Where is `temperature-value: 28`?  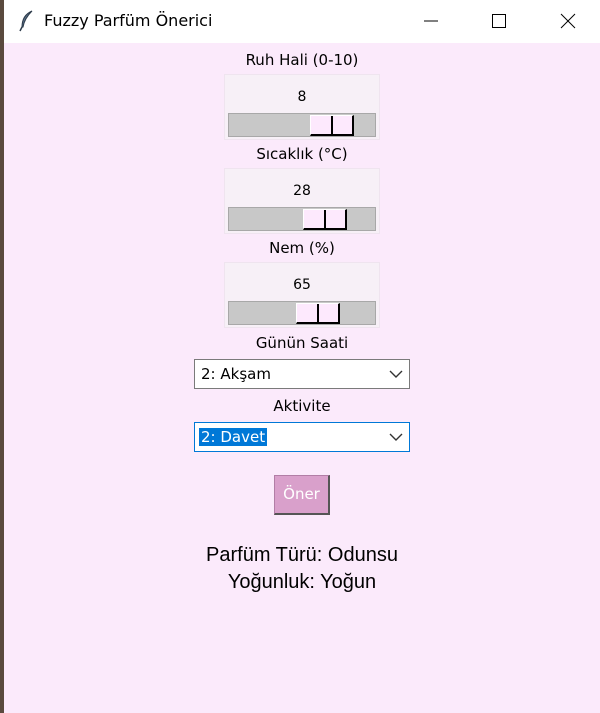
temperature-value: 28 is located at coordinates (302, 191).